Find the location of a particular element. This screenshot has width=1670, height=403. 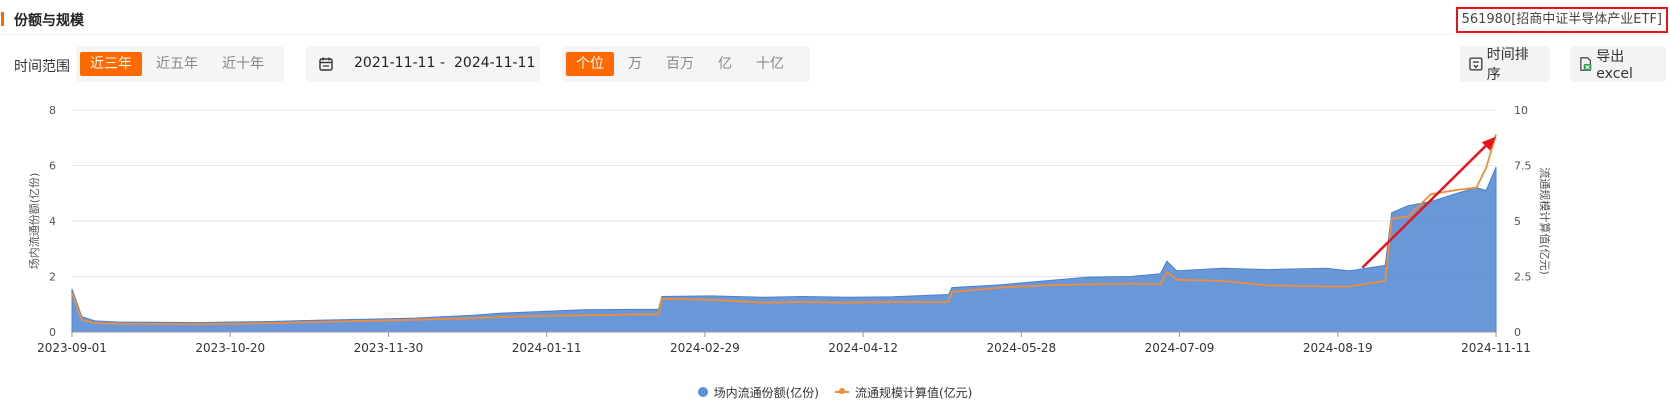

time-sort-button: 时间排序 is located at coordinates (1505, 64).